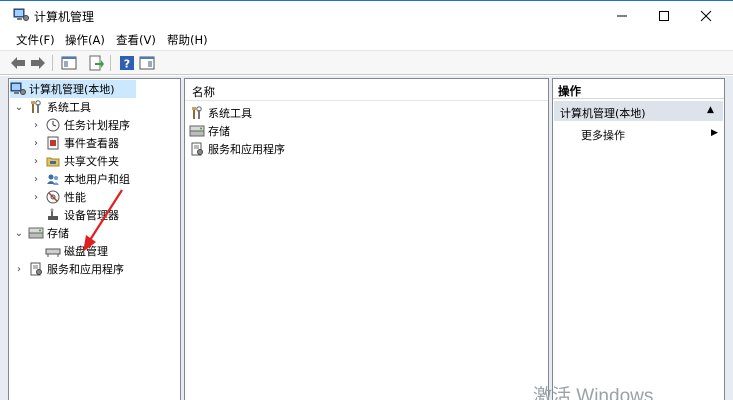 This screenshot has width=733, height=400. I want to click on activate-windows-watermark: 激活 Windows, so click(593, 393).